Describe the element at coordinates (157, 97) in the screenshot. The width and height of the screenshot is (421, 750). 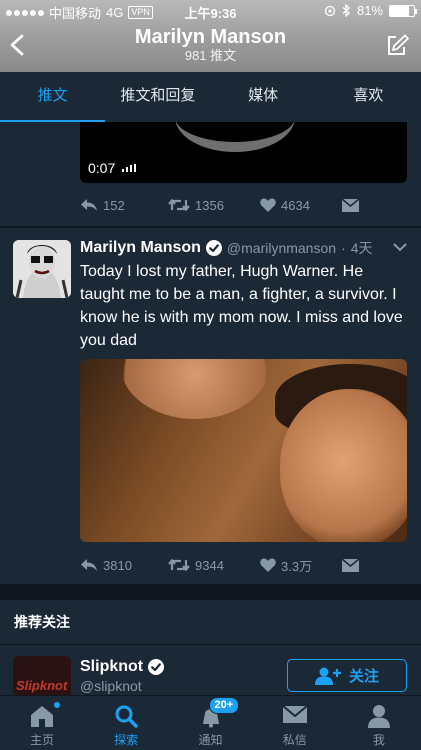
I see `tab-tweets-and-replies: 推文和回复` at that location.